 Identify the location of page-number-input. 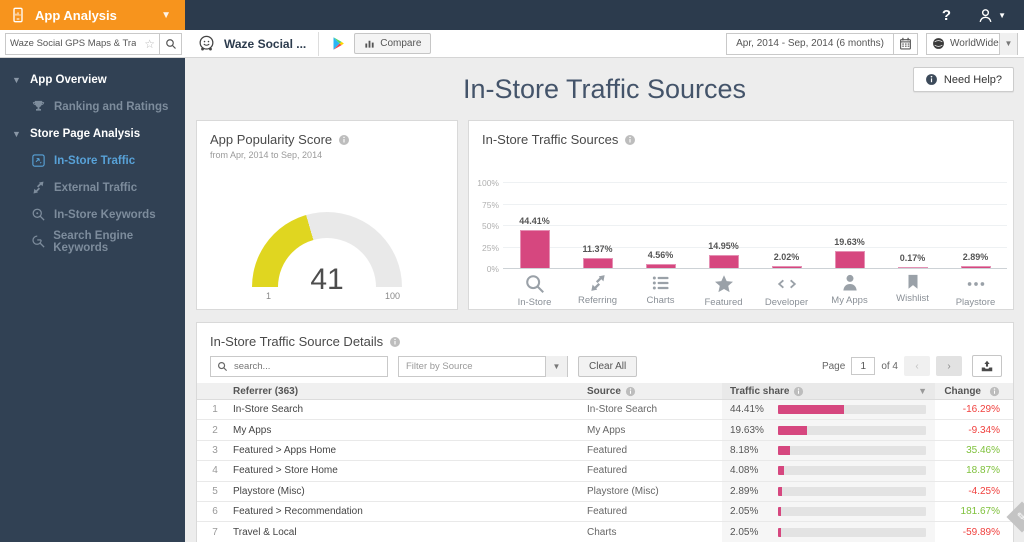
(863, 366).